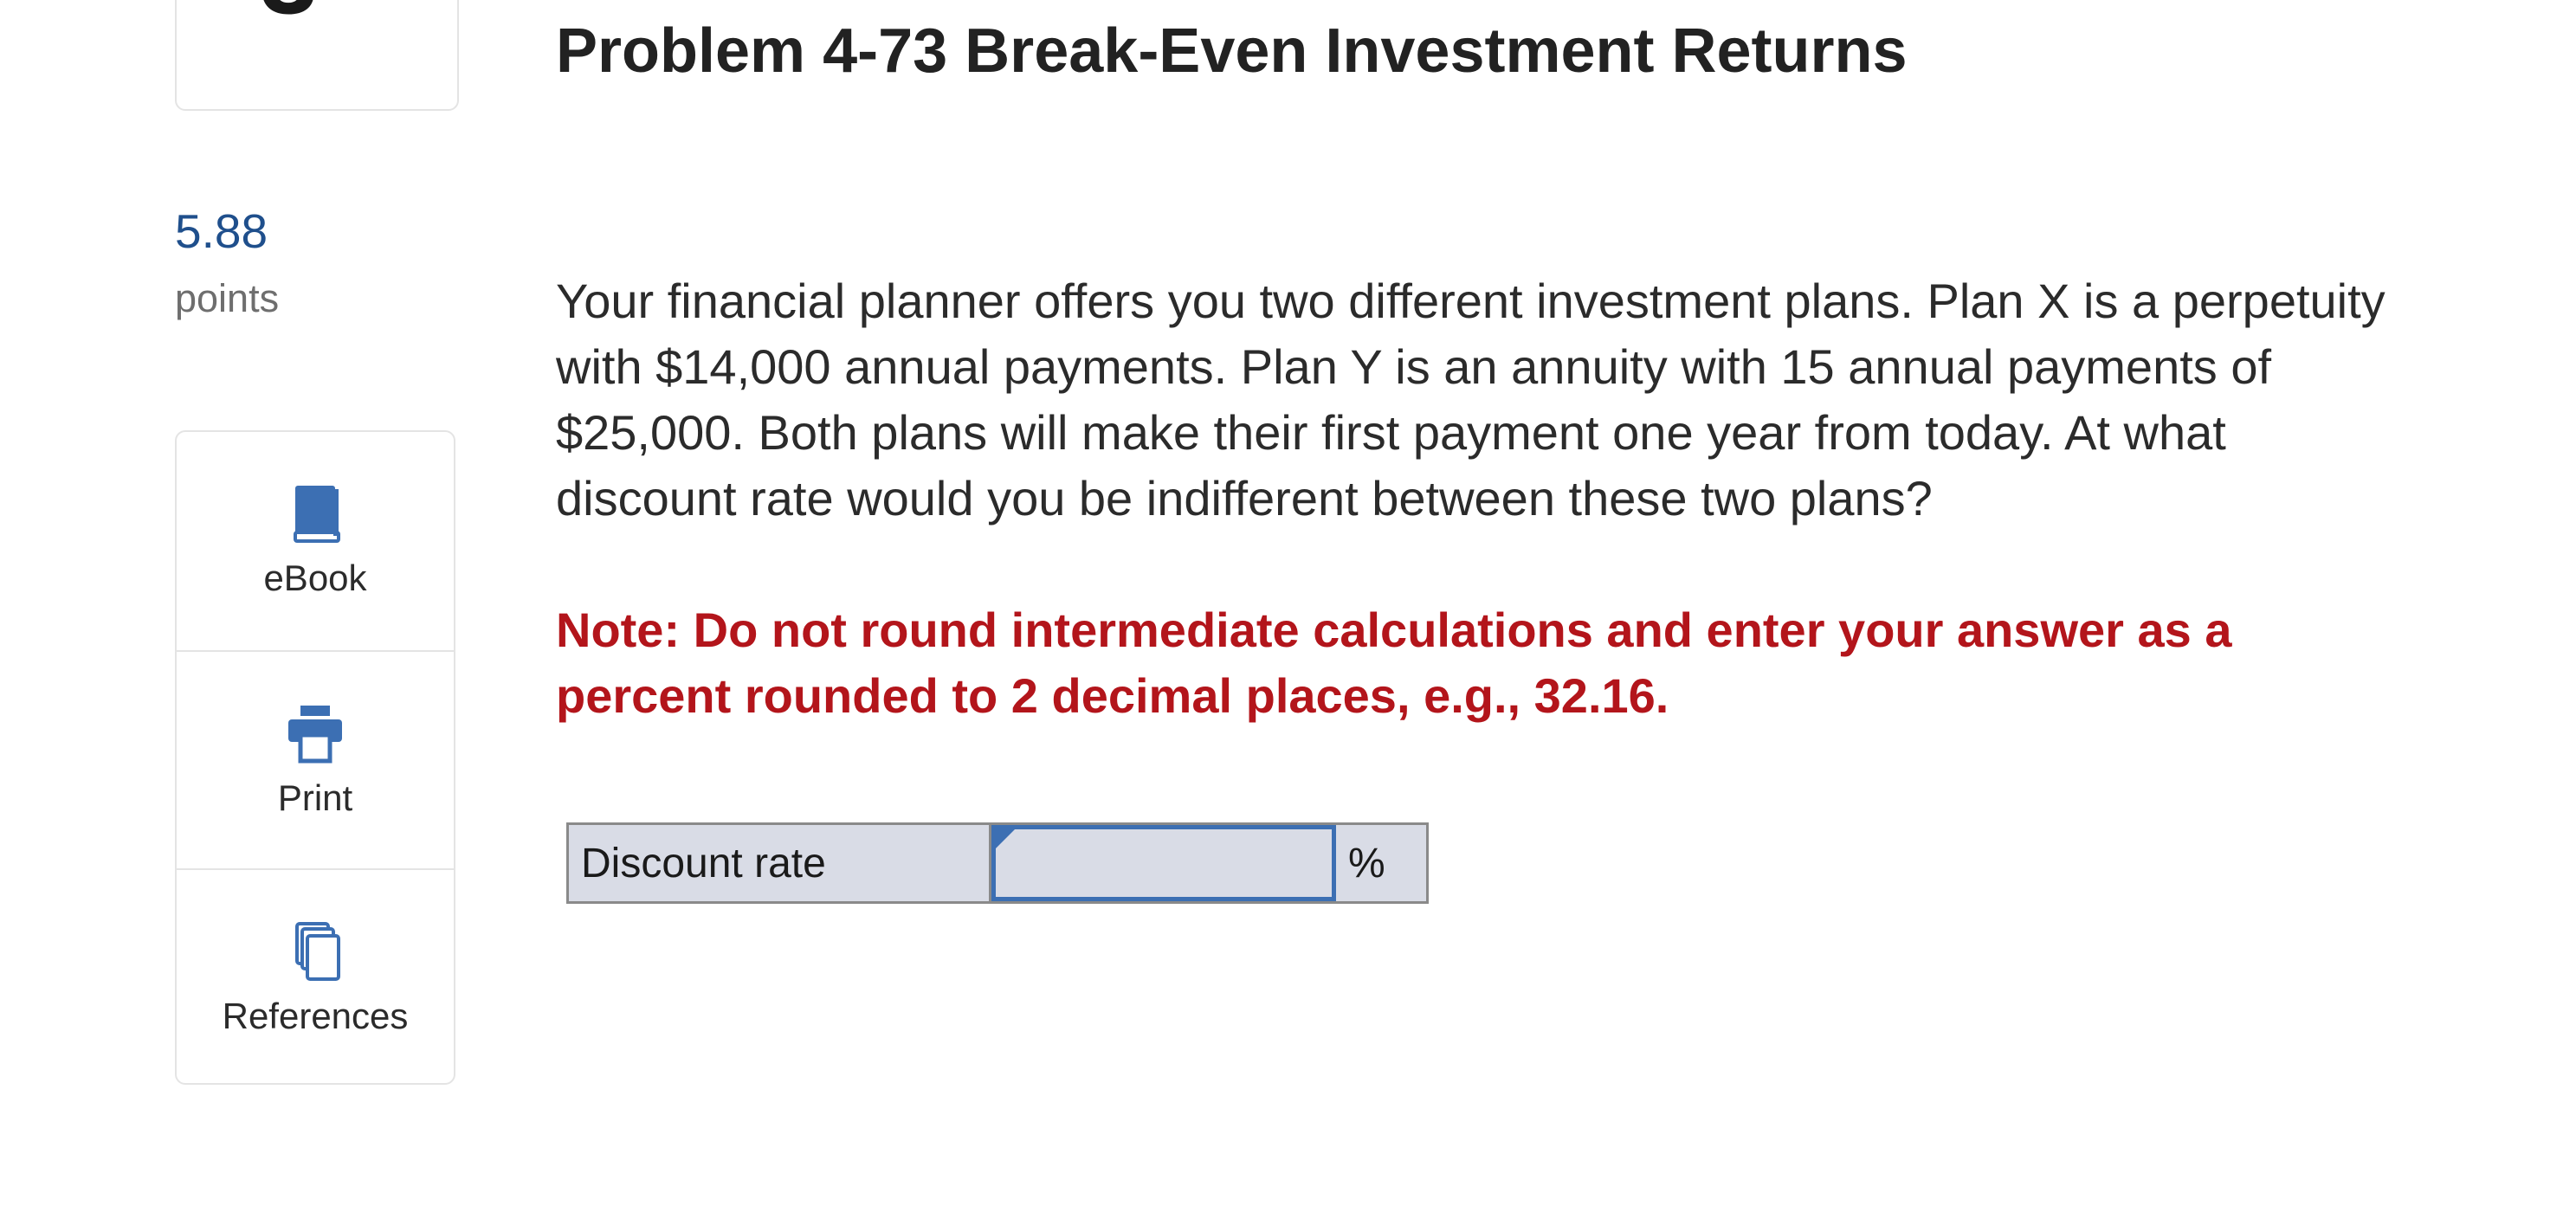 The height and width of the screenshot is (1212, 2576). I want to click on ebook-label: eBook, so click(315, 578).